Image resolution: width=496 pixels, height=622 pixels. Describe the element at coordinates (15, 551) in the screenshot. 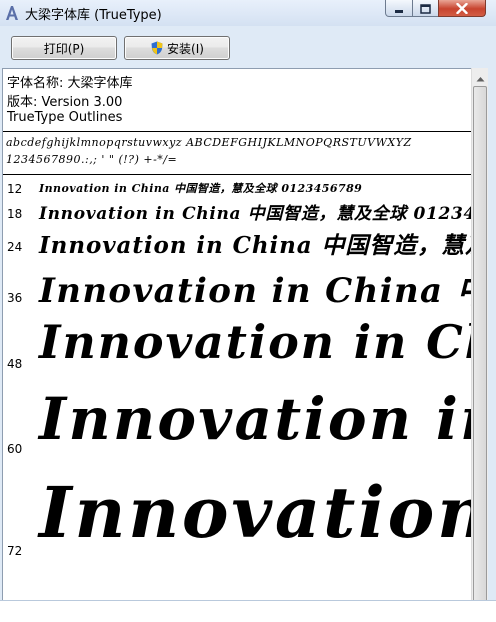

I see `size-label: 72` at that location.